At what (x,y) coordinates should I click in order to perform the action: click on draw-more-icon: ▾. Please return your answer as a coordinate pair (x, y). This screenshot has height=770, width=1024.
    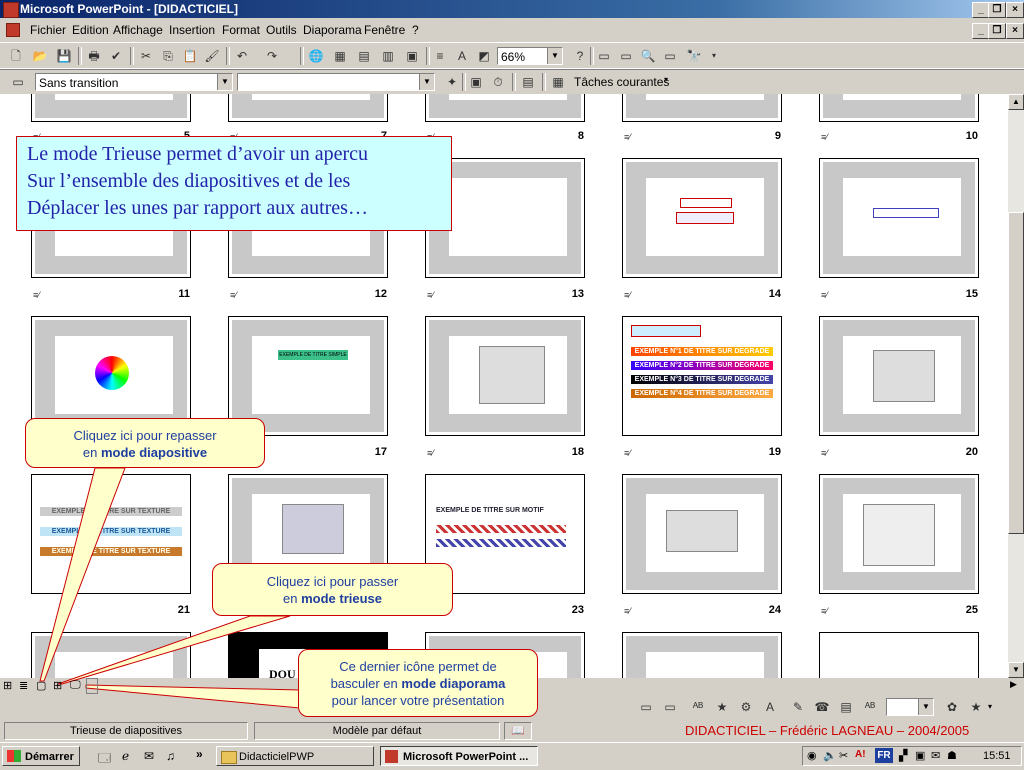
    Looking at the image, I should click on (990, 706).